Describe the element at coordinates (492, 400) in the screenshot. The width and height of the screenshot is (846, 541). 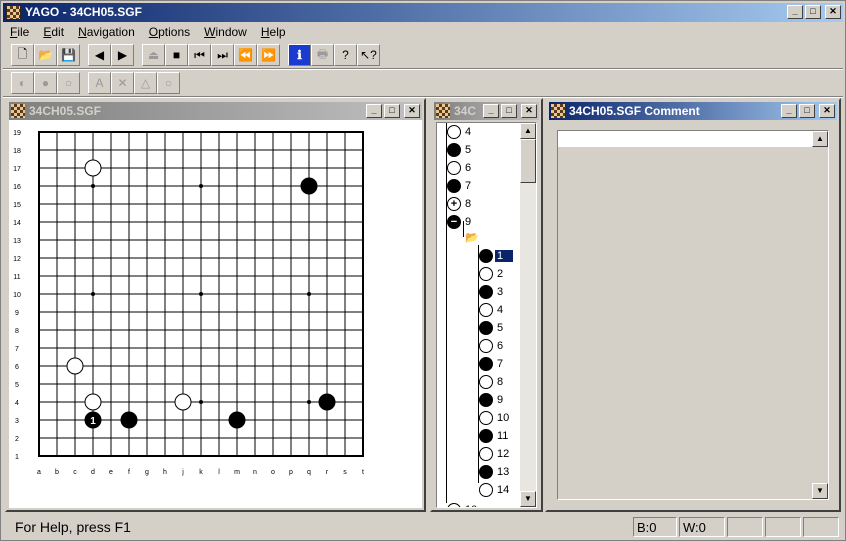
I see `tree-node: 9` at that location.